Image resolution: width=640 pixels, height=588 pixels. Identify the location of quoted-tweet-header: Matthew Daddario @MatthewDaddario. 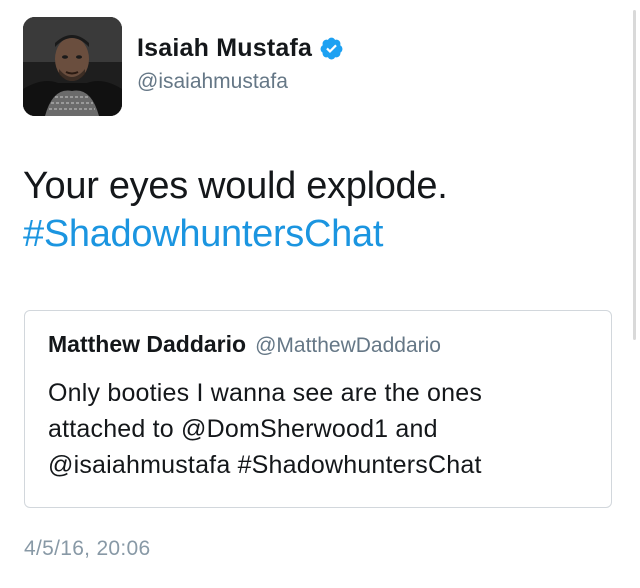
(244, 344).